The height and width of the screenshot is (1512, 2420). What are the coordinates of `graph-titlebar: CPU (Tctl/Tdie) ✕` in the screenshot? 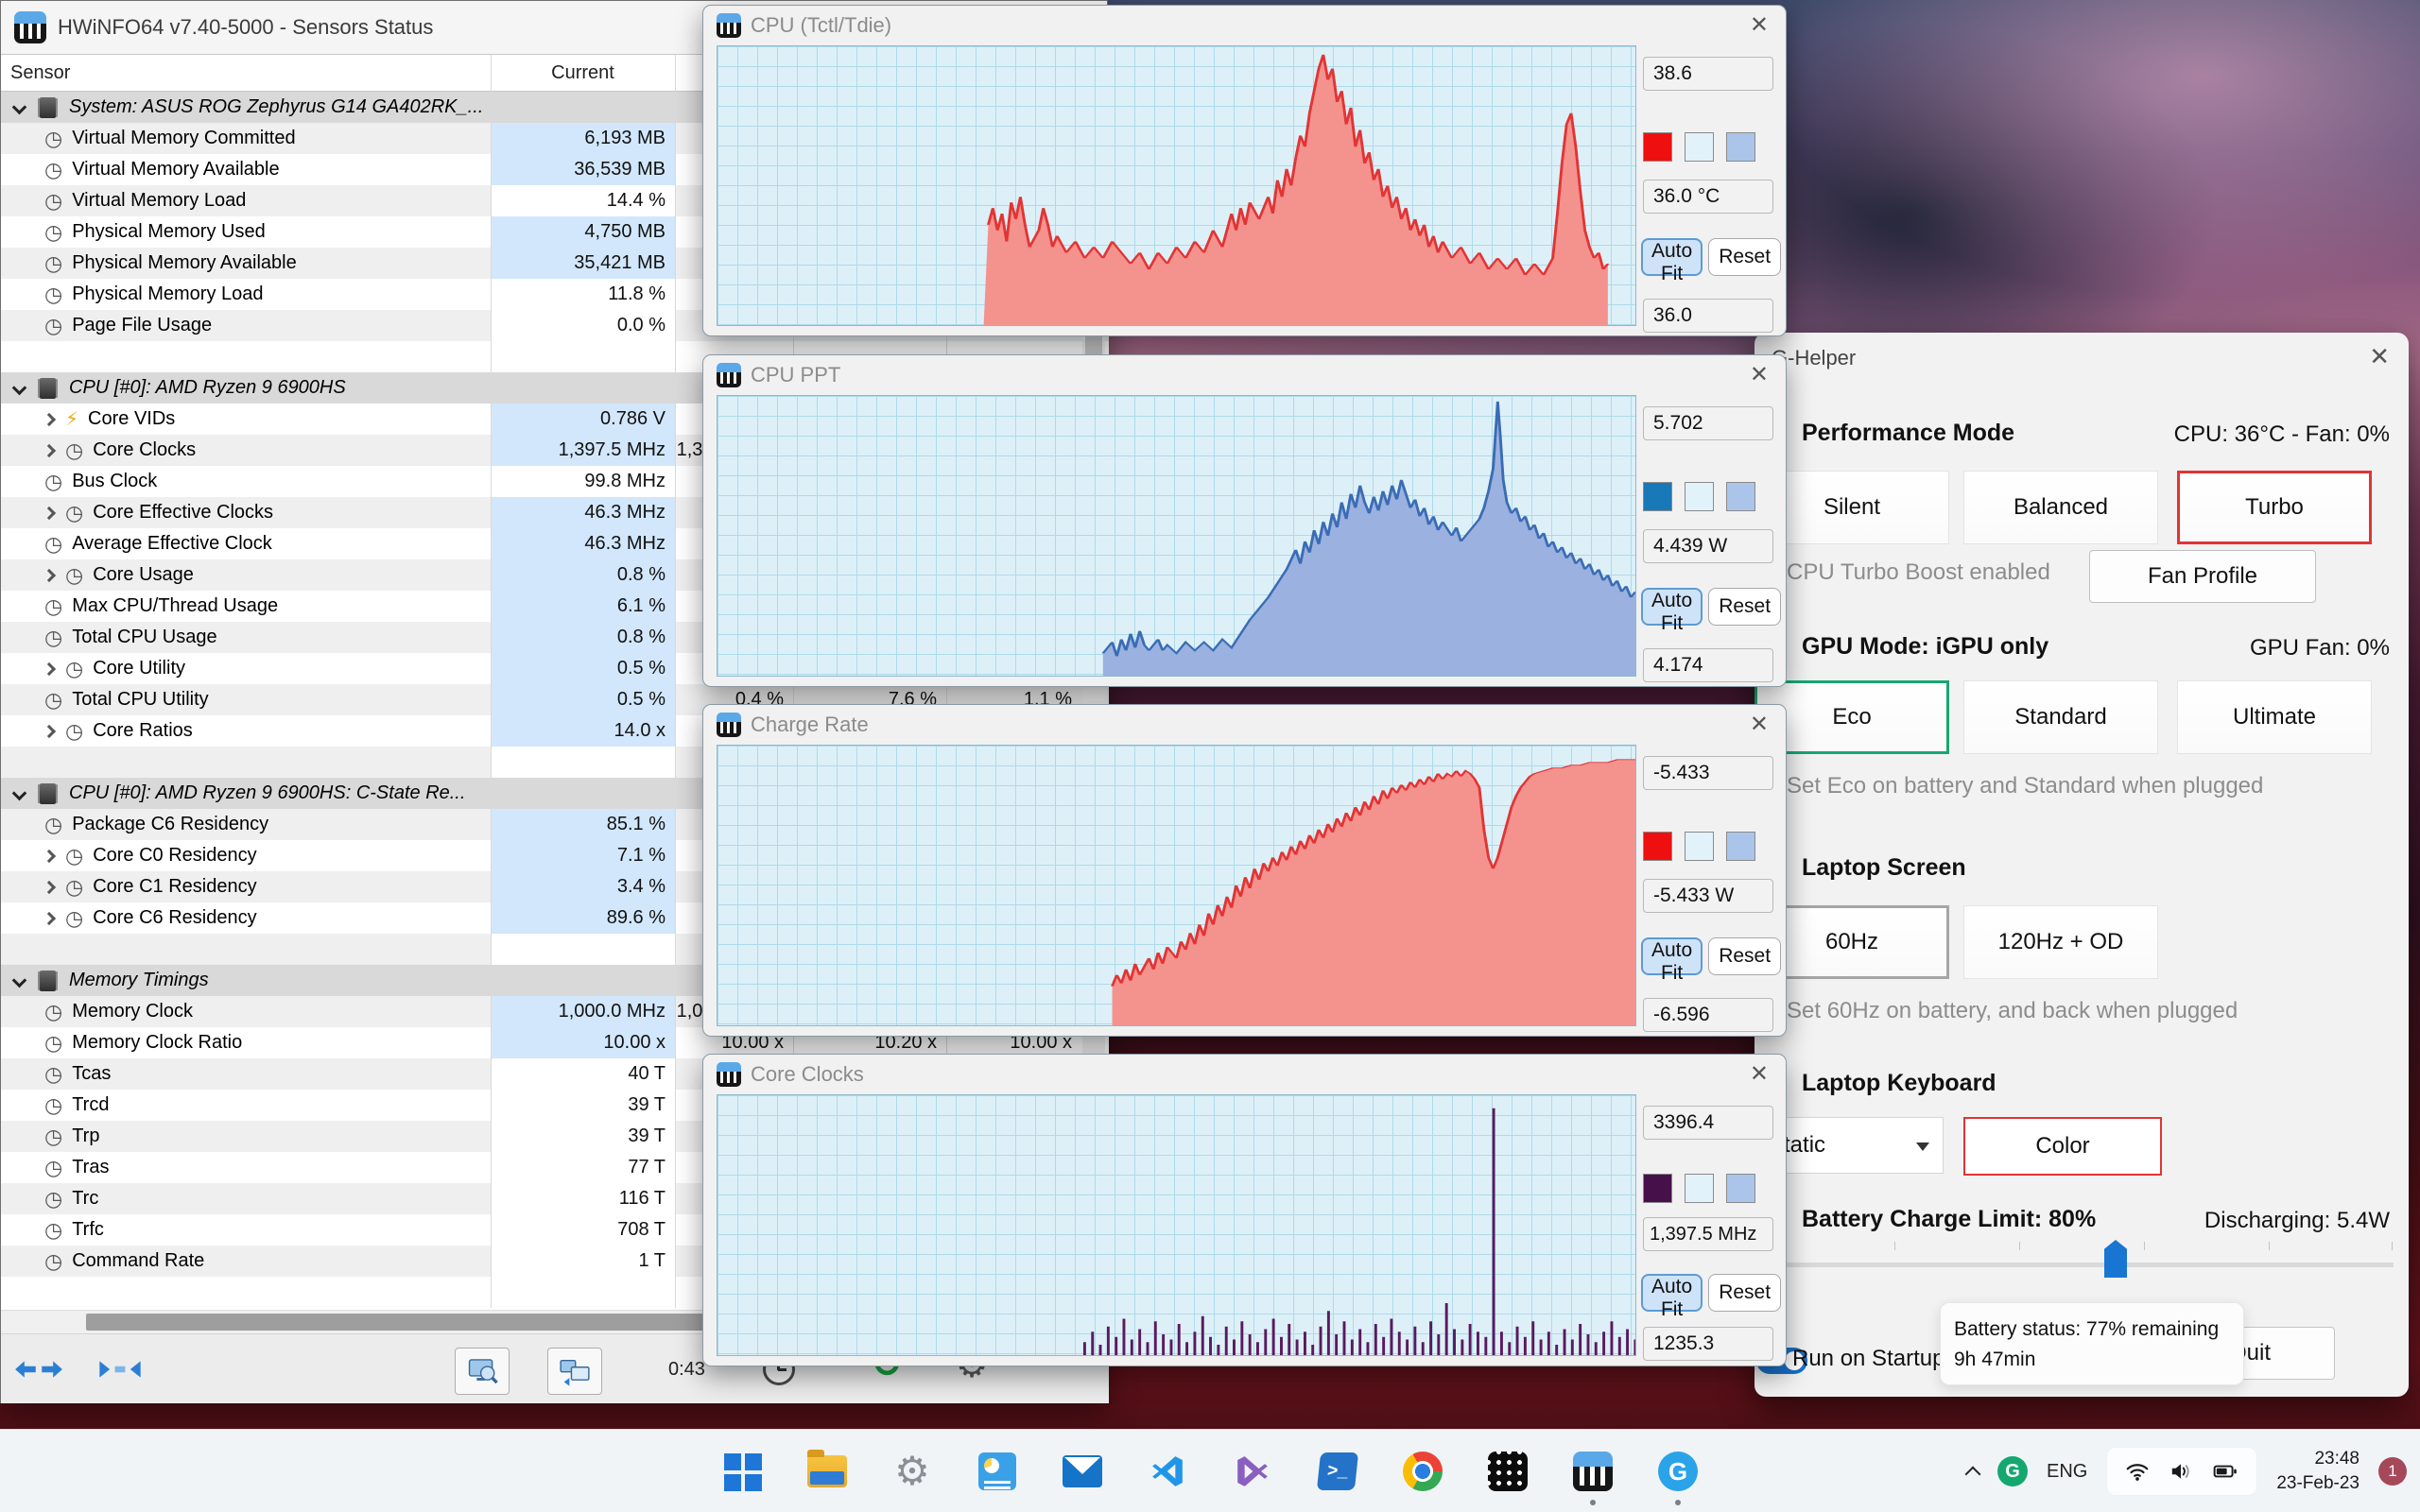 It's located at (1245, 25).